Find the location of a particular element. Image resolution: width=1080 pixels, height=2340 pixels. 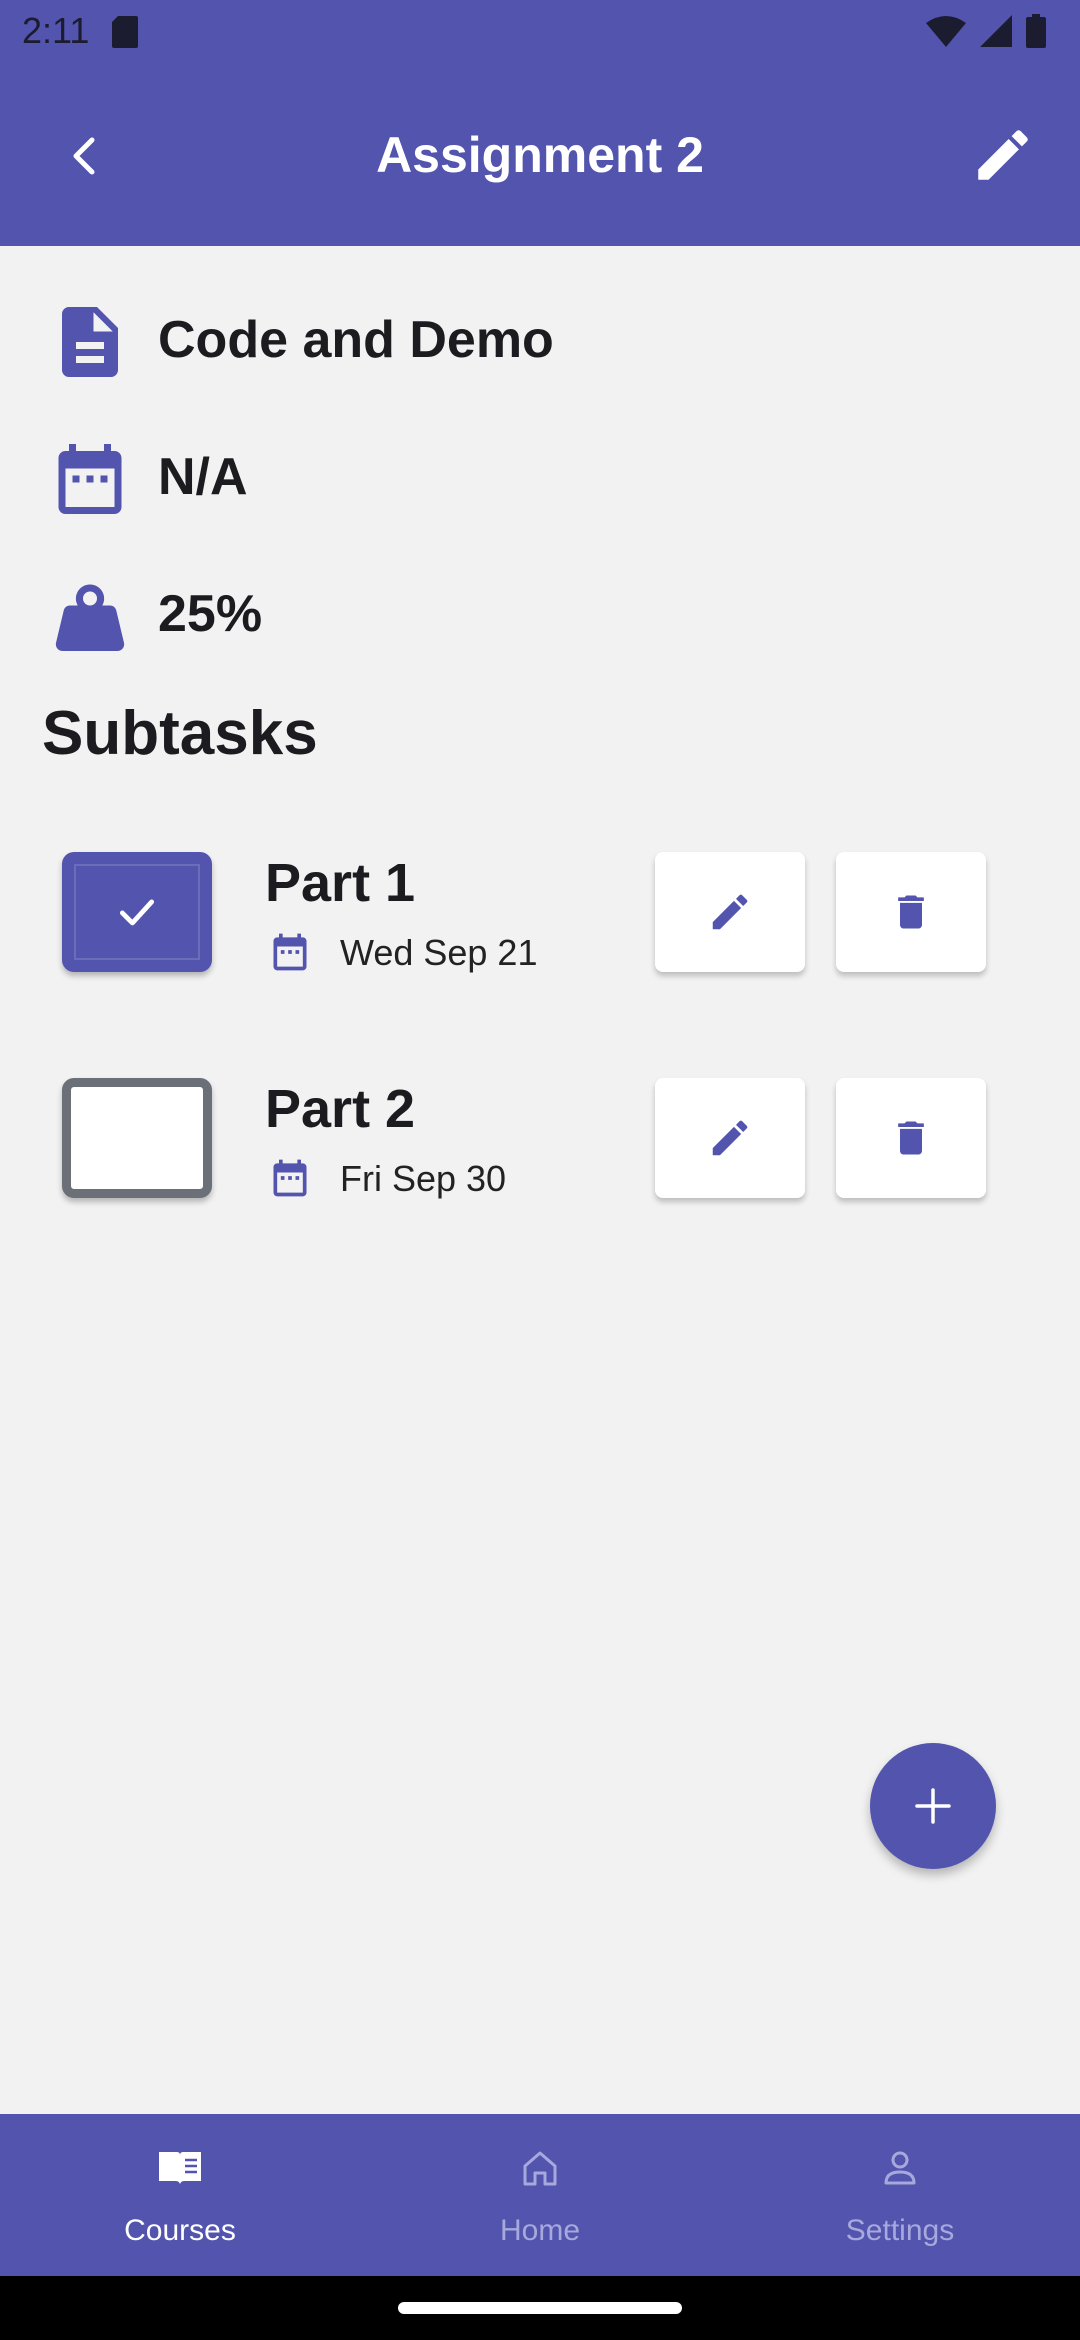

check-icon is located at coordinates (137, 912).